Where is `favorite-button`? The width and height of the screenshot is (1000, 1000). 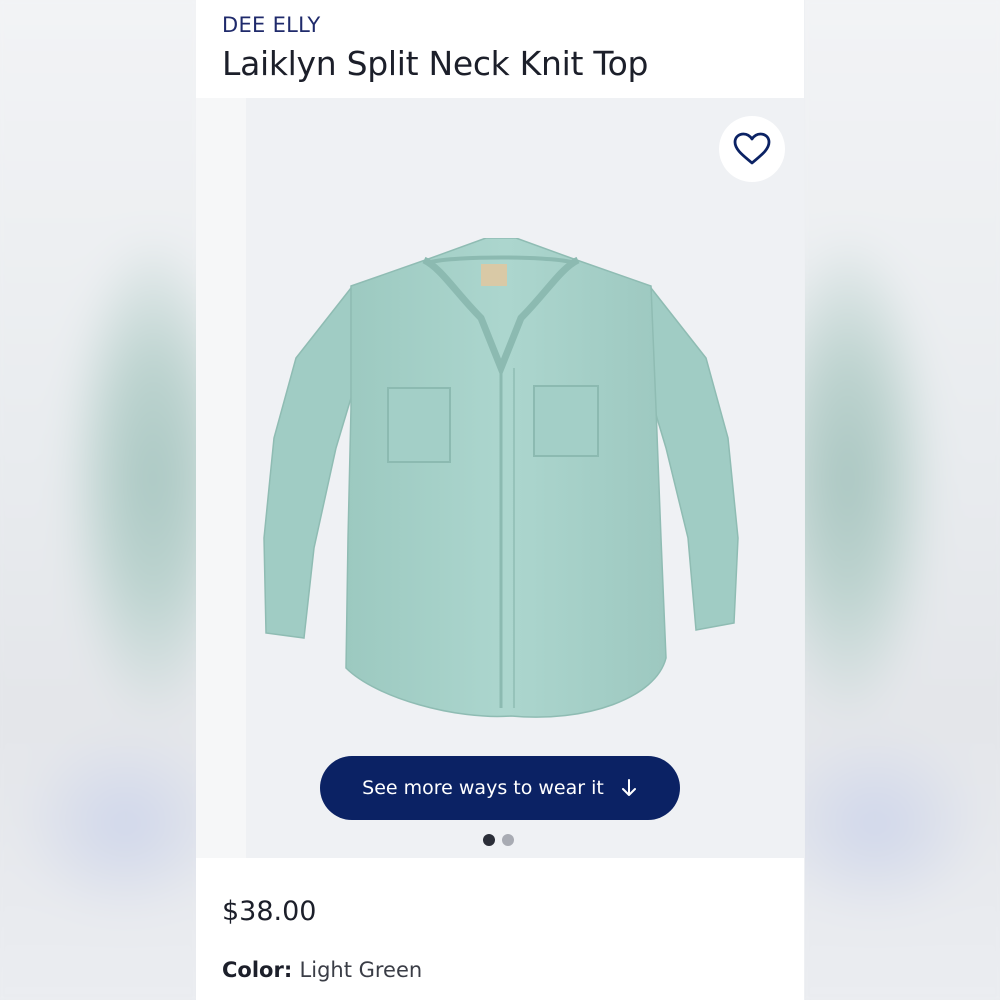 favorite-button is located at coordinates (752, 149).